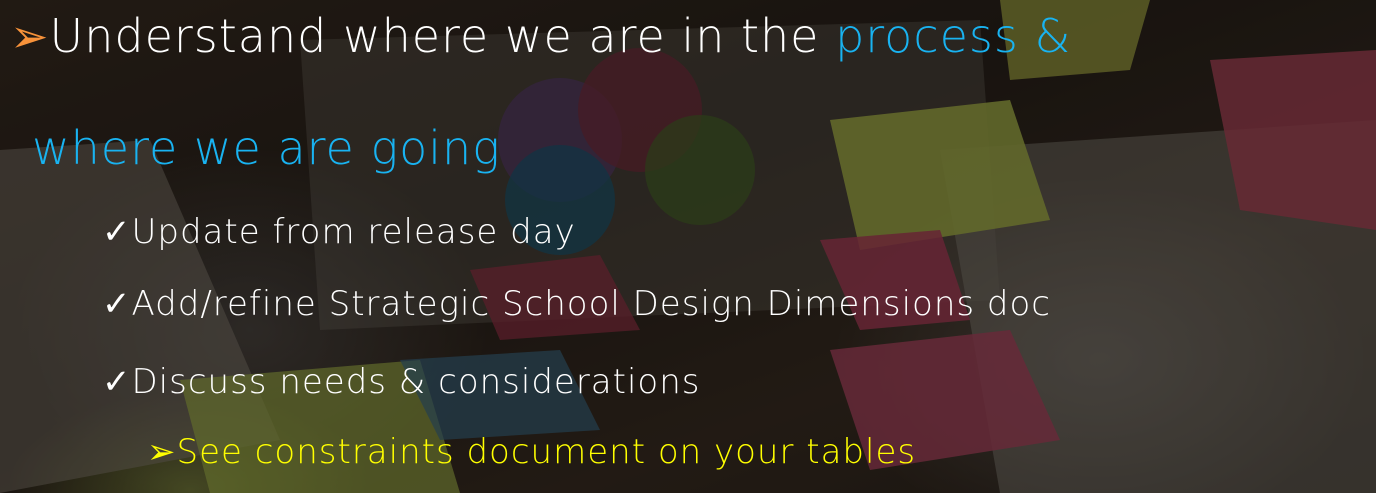  Describe the element at coordinates (416, 382) in the screenshot. I see `check-item-text: Discuss needs & considerations` at that location.